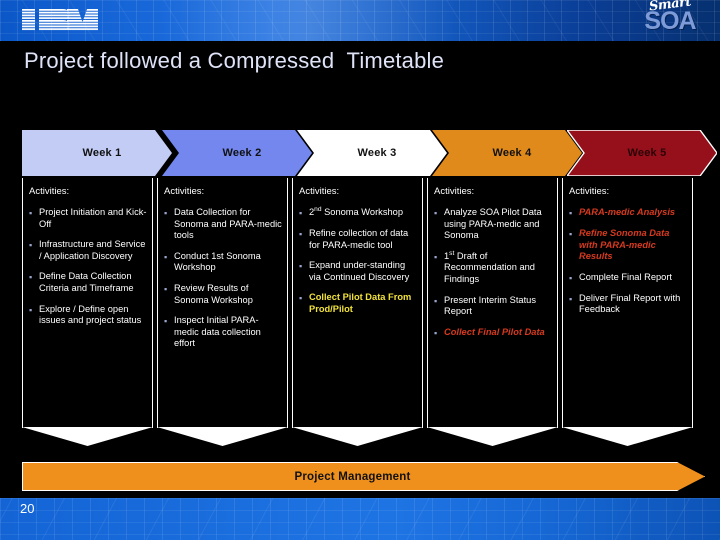 This screenshot has height=540, width=720. I want to click on top-banner: Smart SOA, so click(360, 20).